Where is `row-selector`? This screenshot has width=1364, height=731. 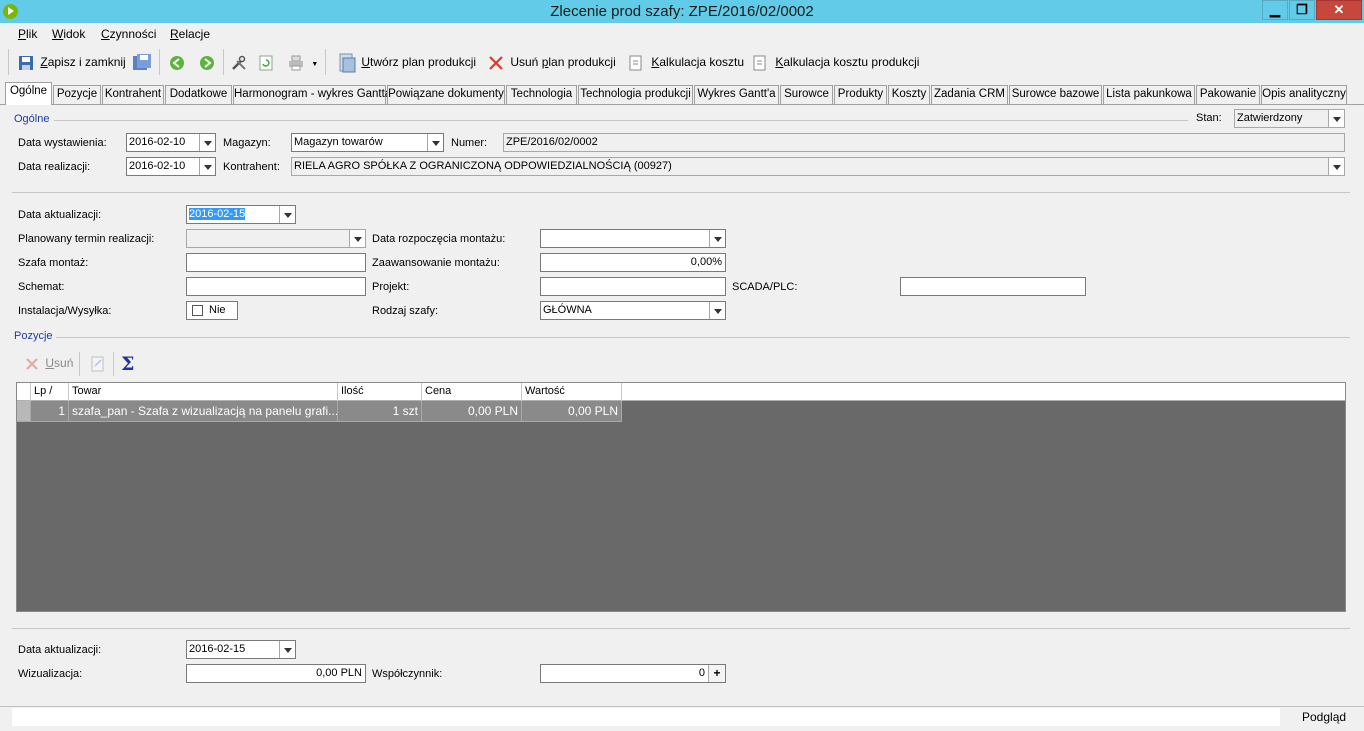 row-selector is located at coordinates (24, 411).